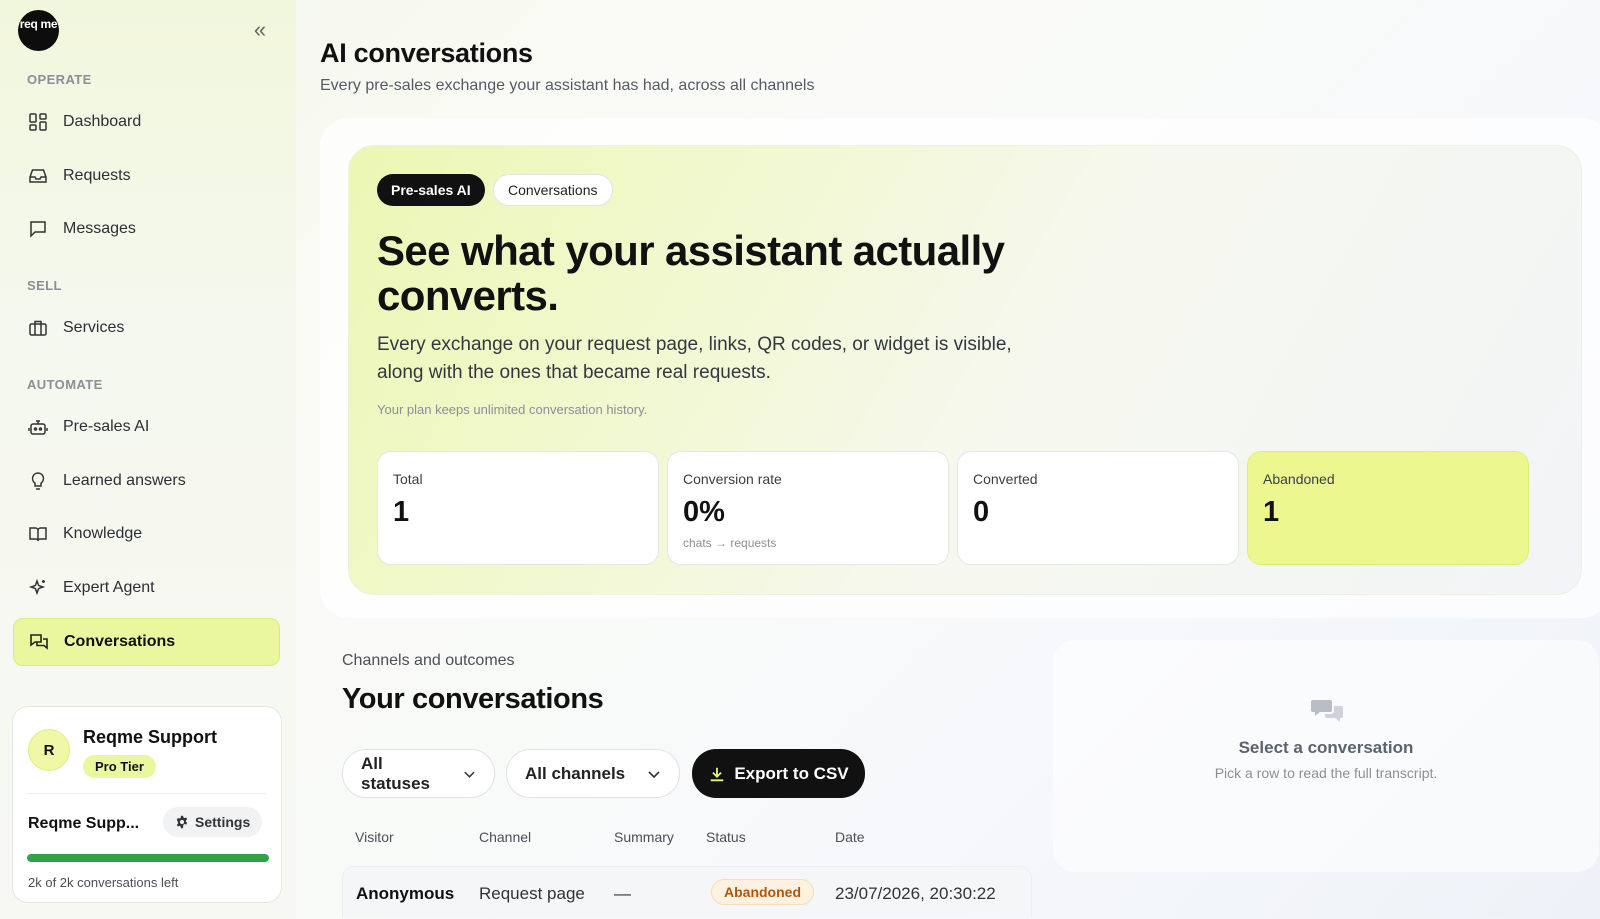 The image size is (1600, 919). I want to click on section-label-operate: OPERATE, so click(59, 79).